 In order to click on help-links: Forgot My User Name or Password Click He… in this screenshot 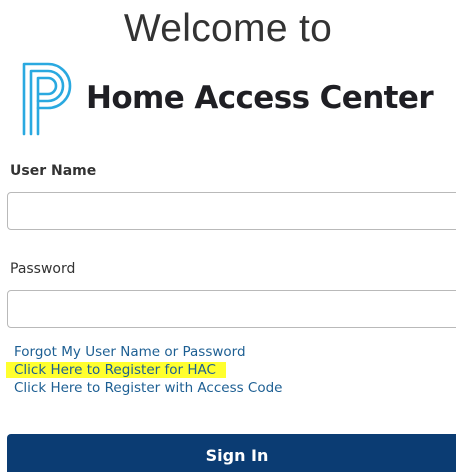, I will do `click(144, 370)`.